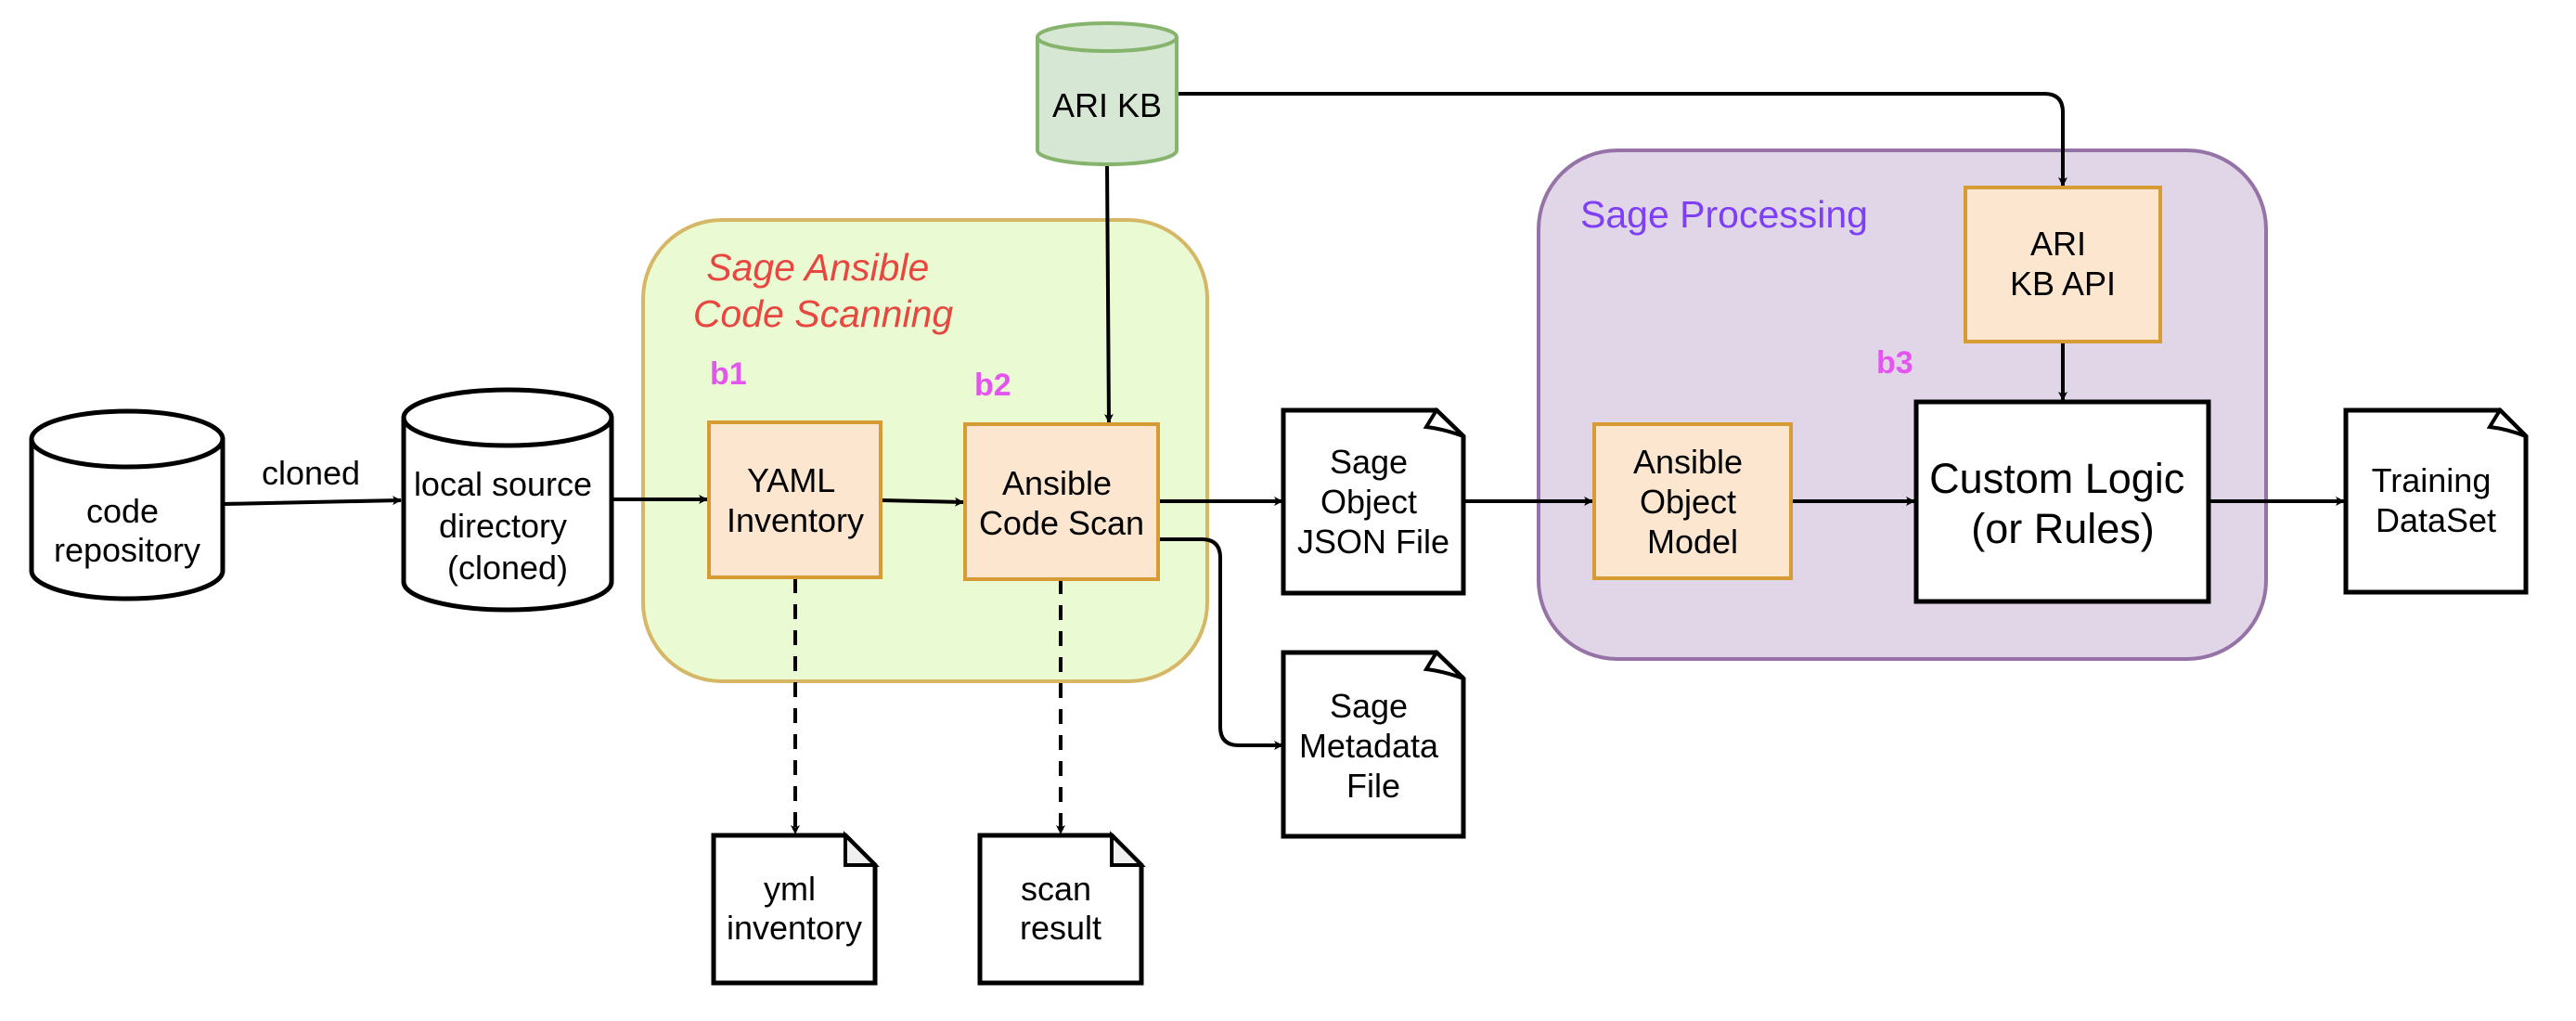 The image size is (2576, 1021). What do you see at coordinates (507, 500) in the screenshot?
I see `node-local-source-directory: local source directory (cloned)` at bounding box center [507, 500].